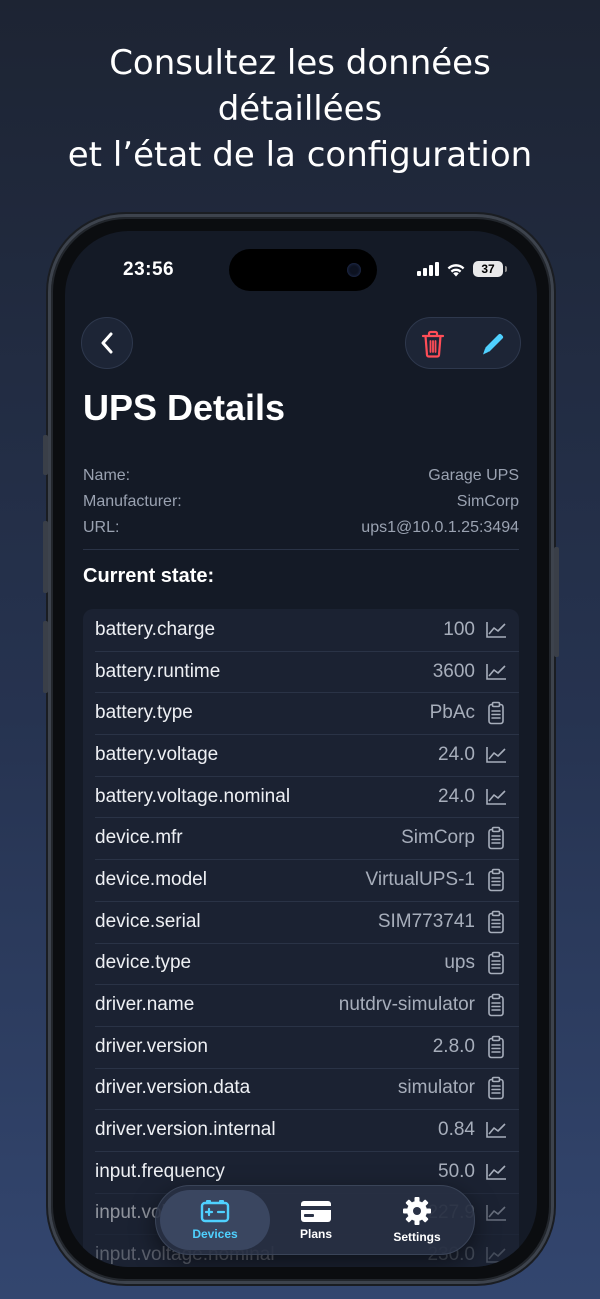  What do you see at coordinates (417, 1220) in the screenshot?
I see `tab-settings: Settings` at bounding box center [417, 1220].